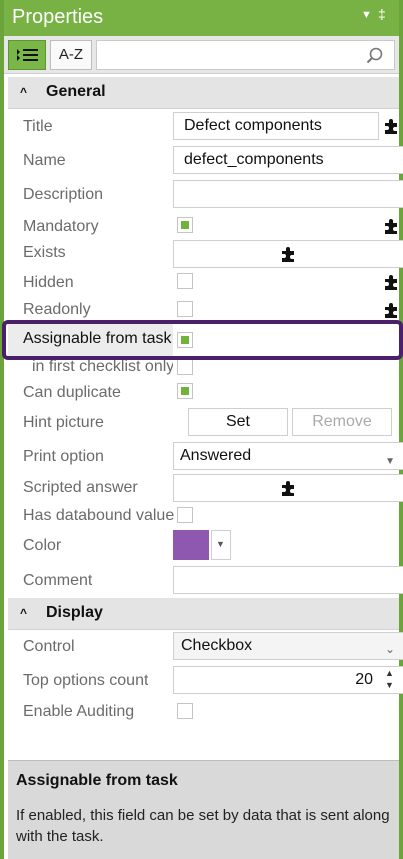  Describe the element at coordinates (191, 545) in the screenshot. I see `color-swatch` at that location.